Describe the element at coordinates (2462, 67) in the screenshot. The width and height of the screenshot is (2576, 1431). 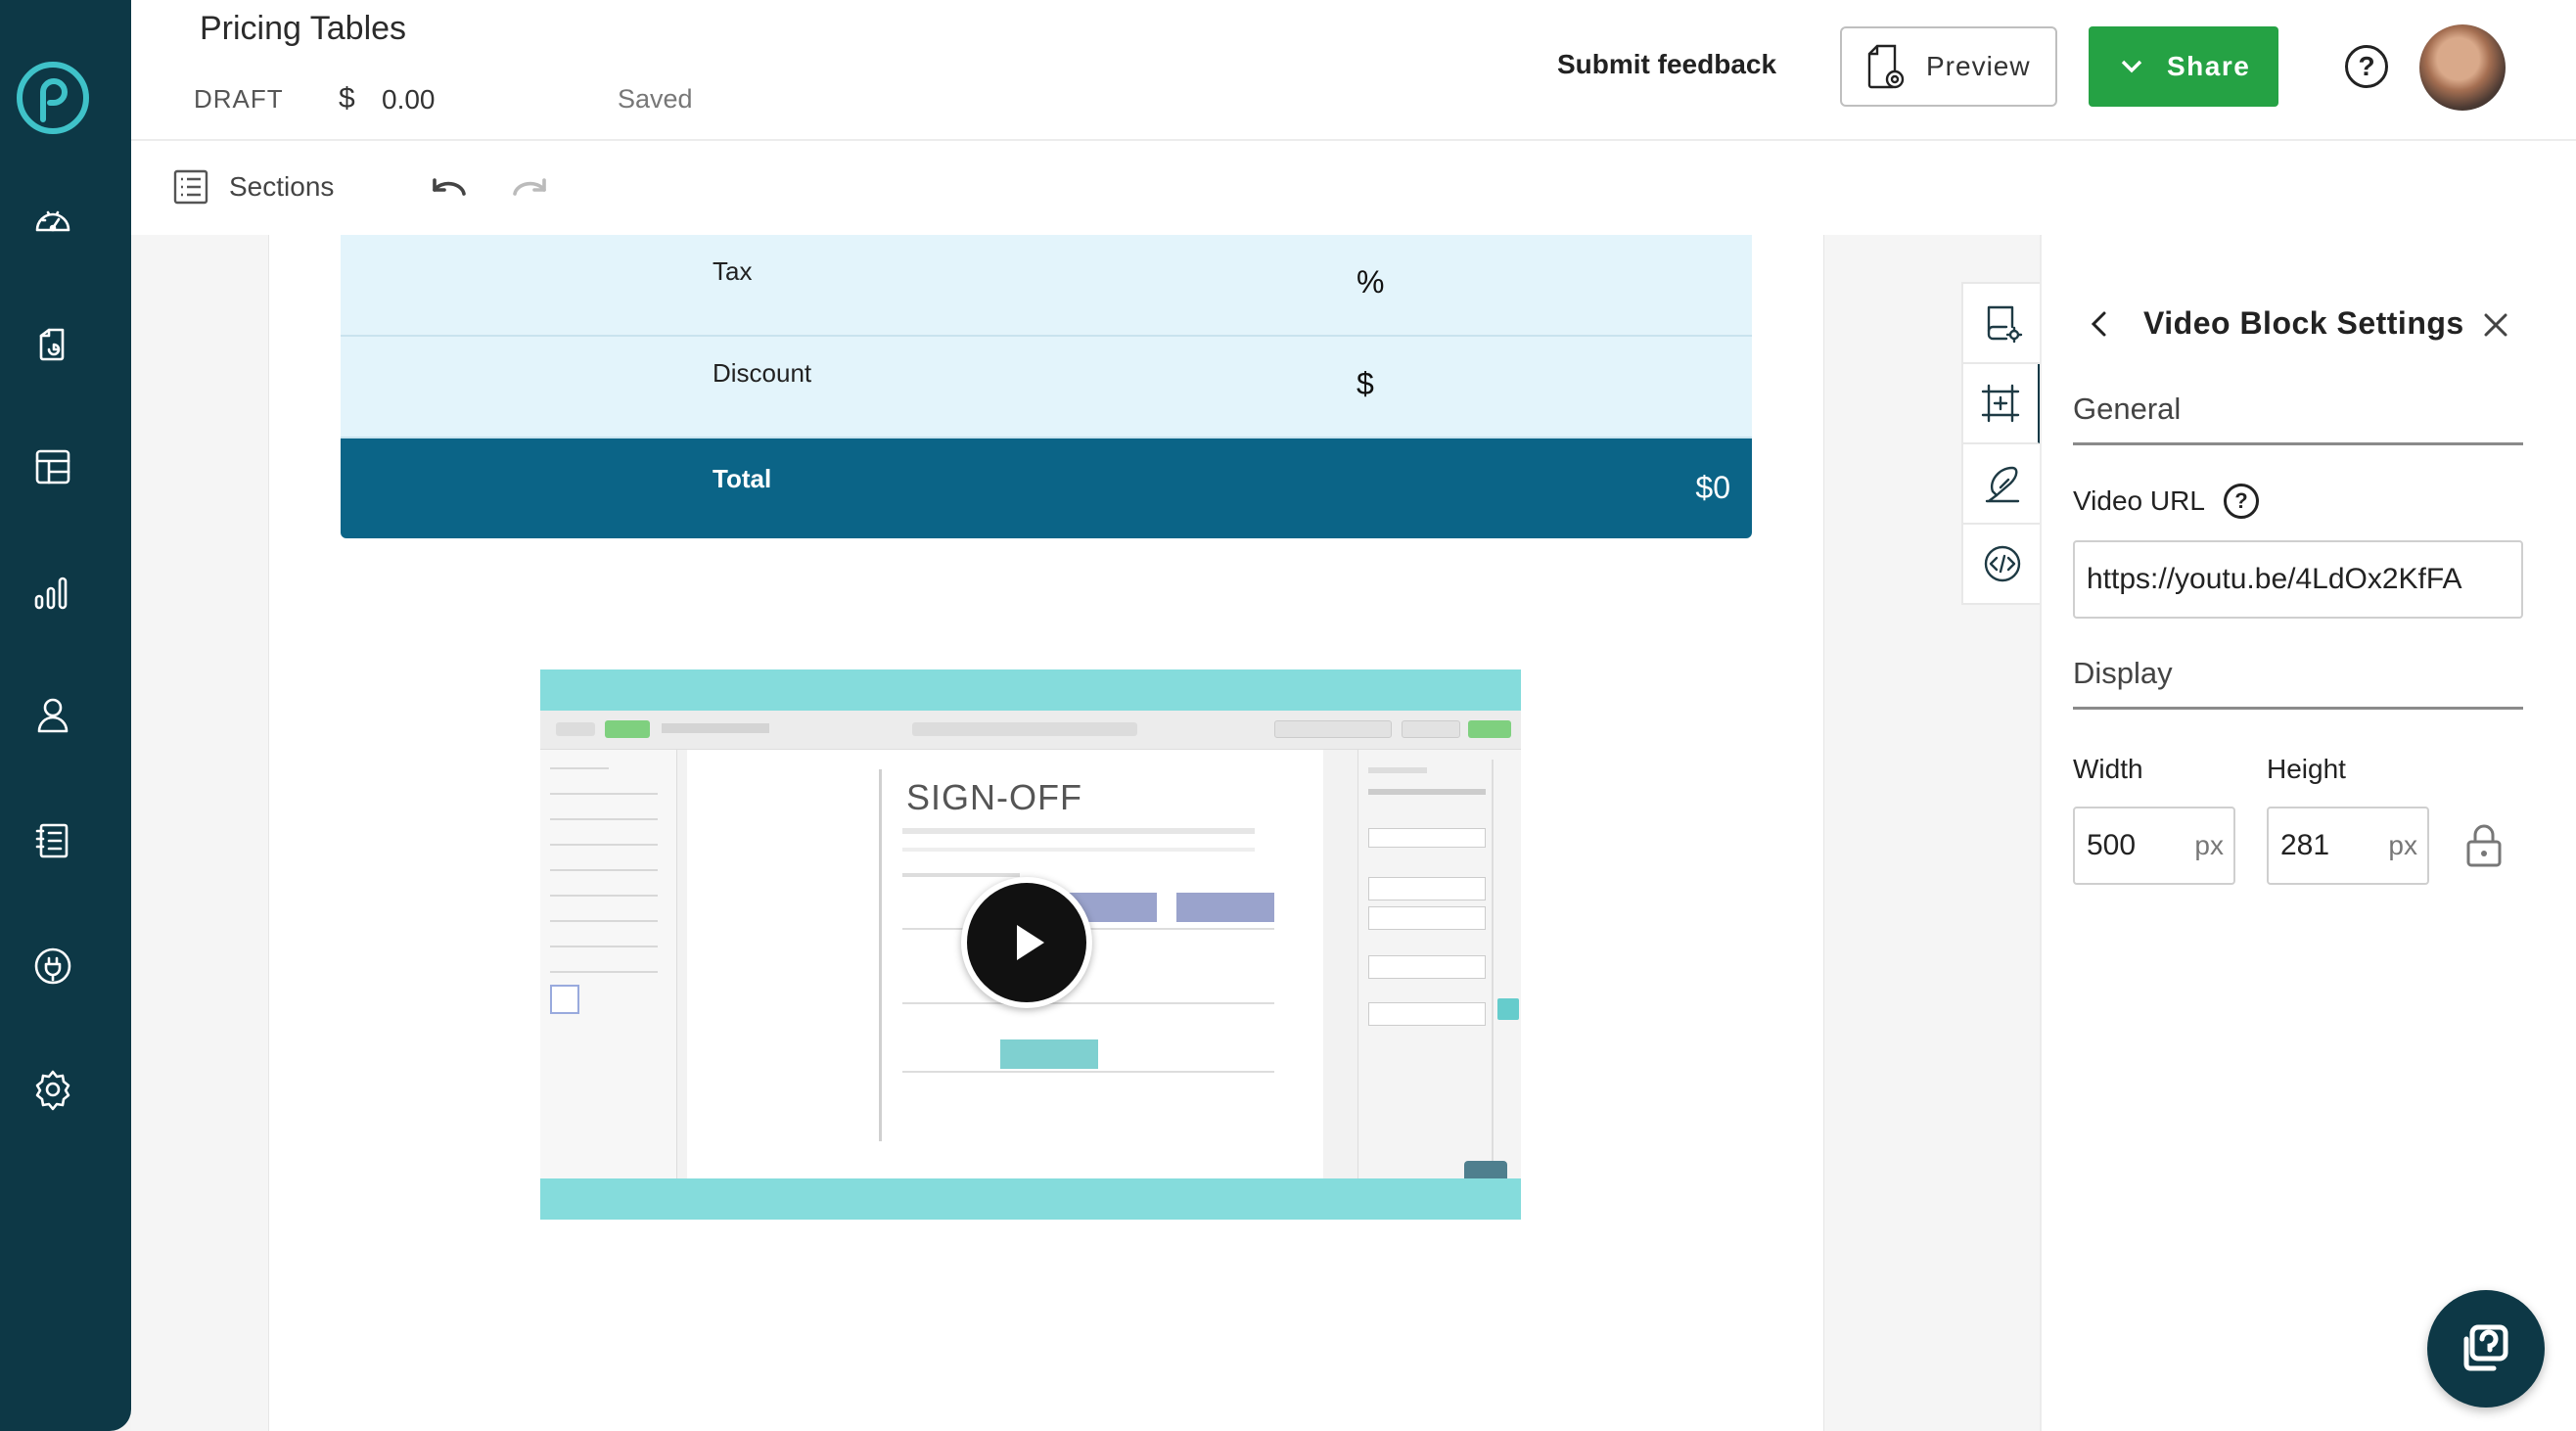
I see `user-avatar` at that location.